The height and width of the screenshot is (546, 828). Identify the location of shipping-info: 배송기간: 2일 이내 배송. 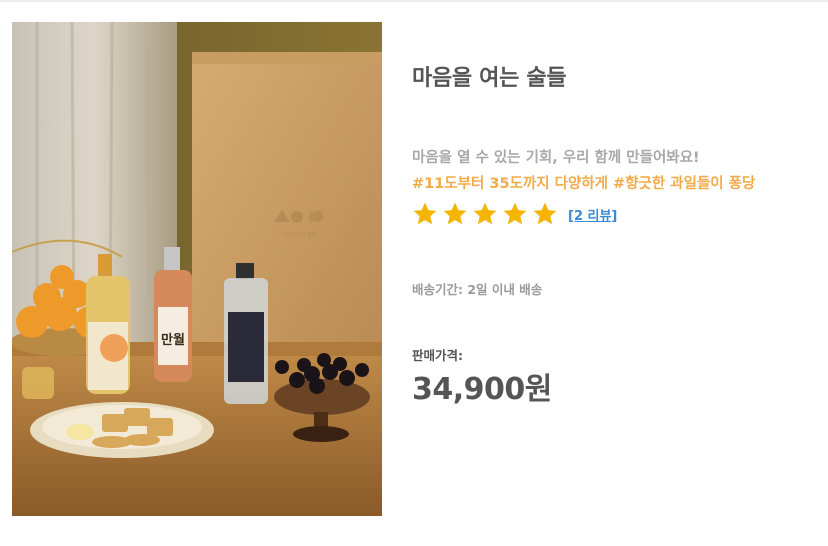
(477, 289).